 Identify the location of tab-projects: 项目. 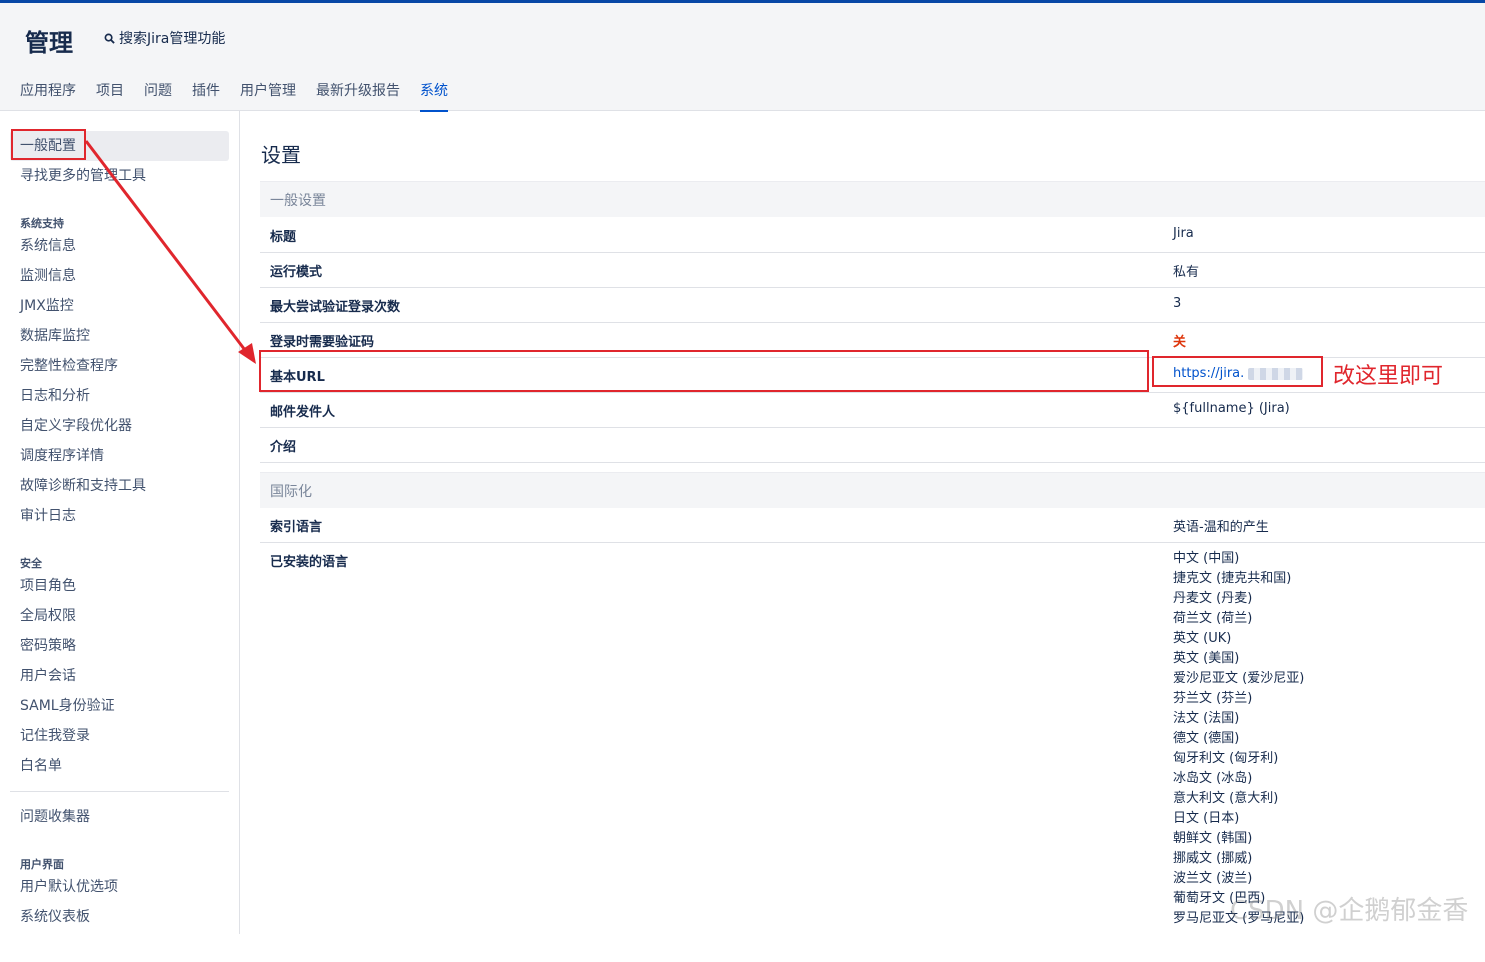
(110, 97).